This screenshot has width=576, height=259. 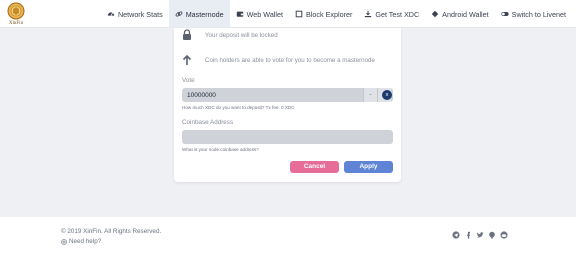 I want to click on coinbase-help-text: What is your node coinbase address?, so click(x=220, y=149).